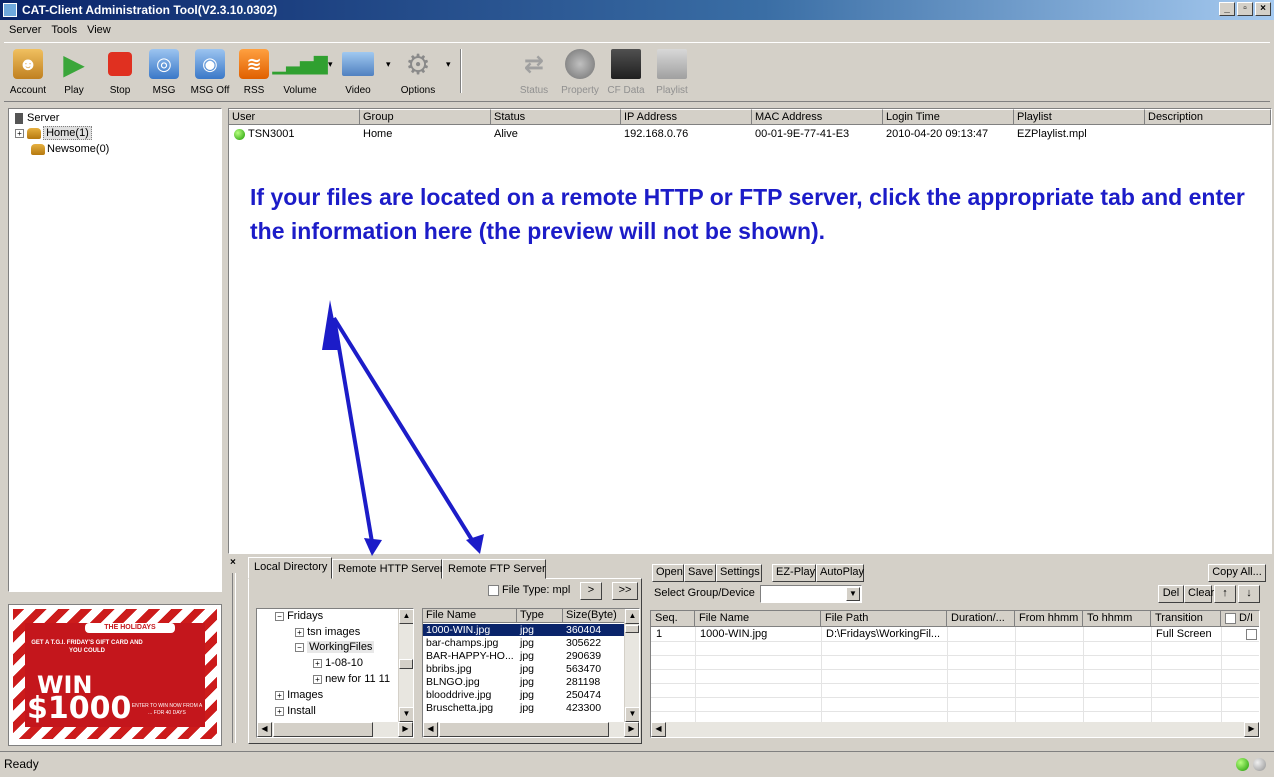 The height and width of the screenshot is (777, 1274). What do you see at coordinates (120, 72) in the screenshot?
I see `stop-button: Stop` at bounding box center [120, 72].